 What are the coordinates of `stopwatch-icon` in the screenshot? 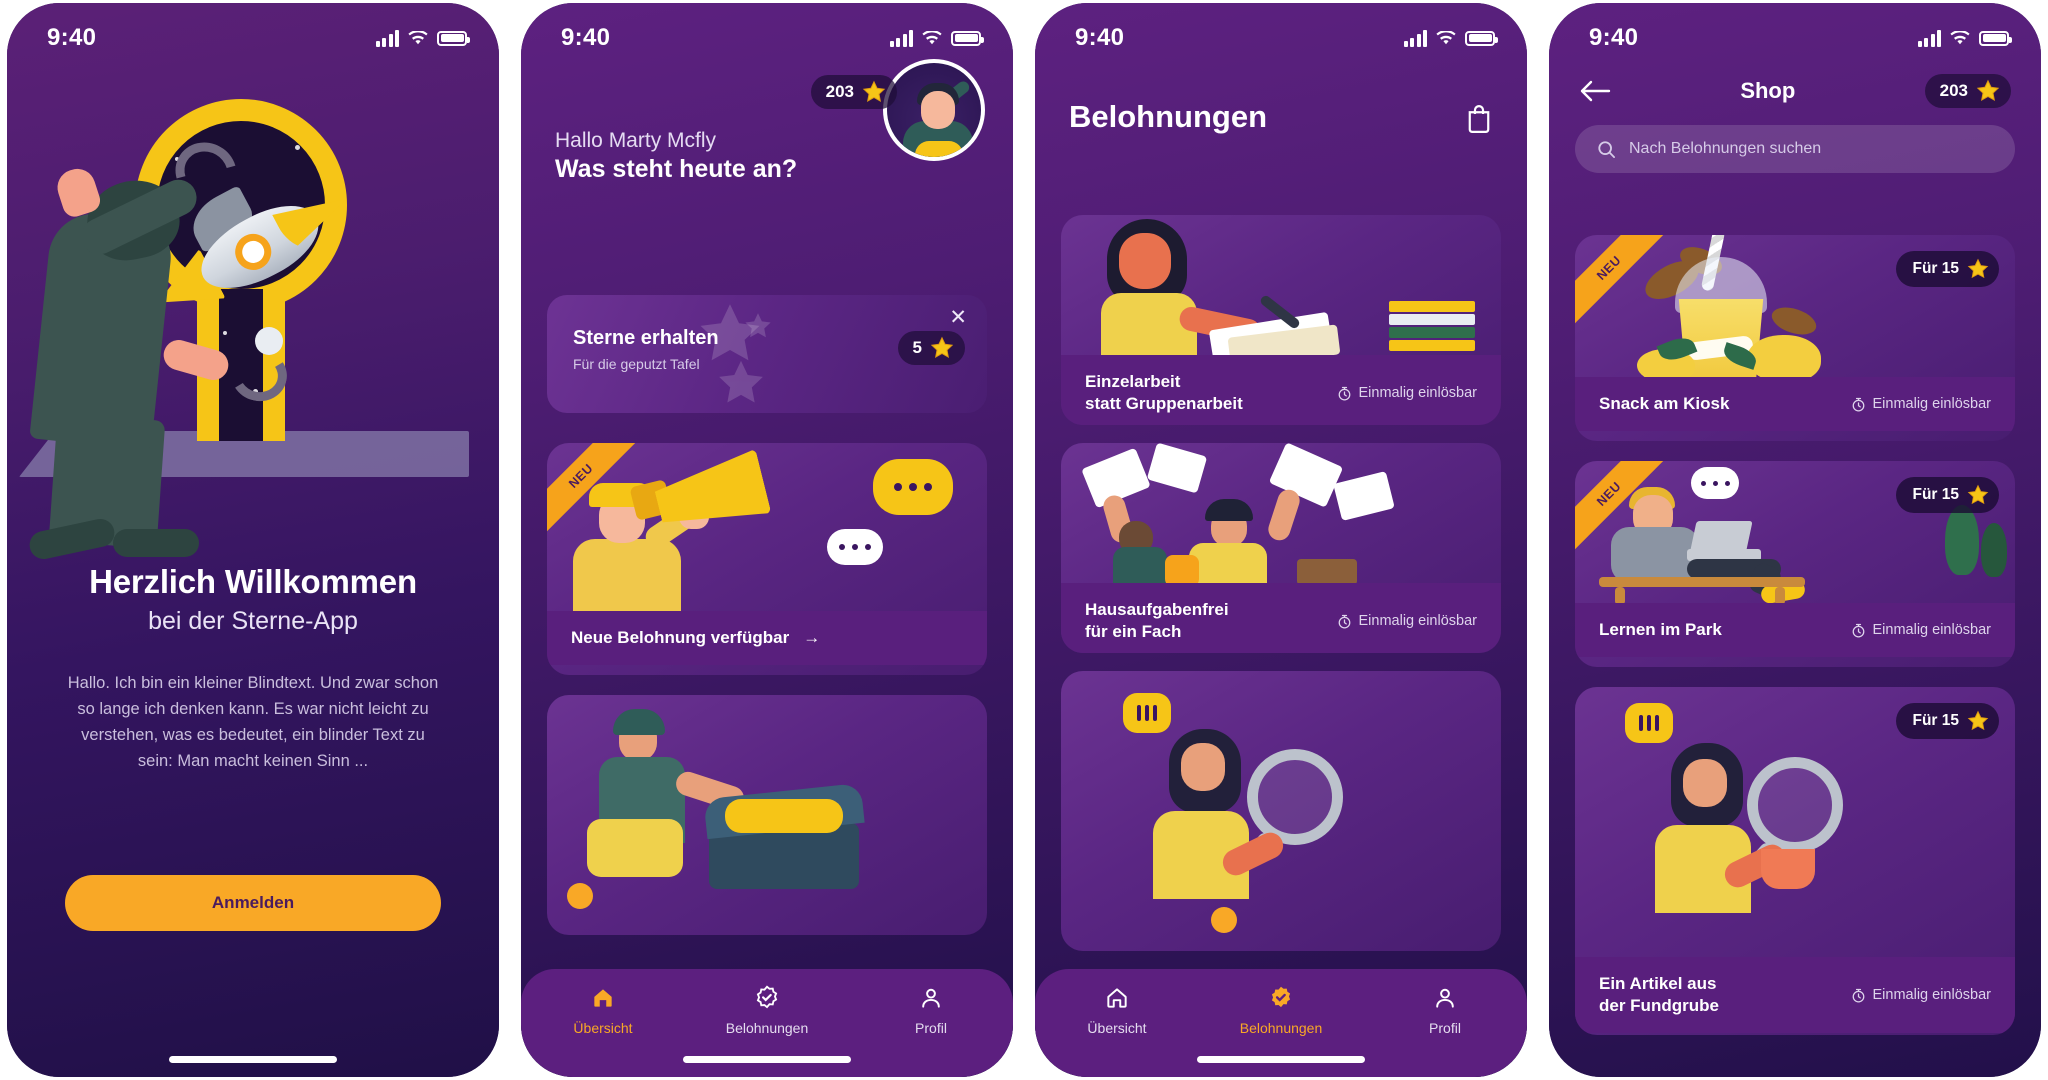 It's located at (1858, 404).